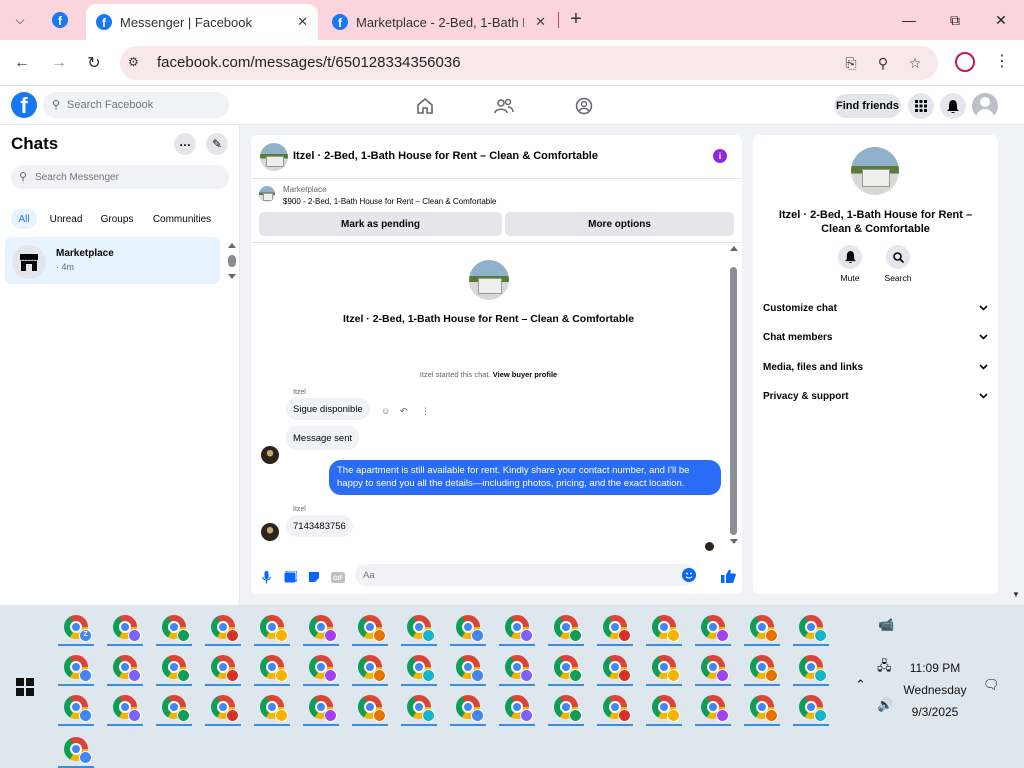 The width and height of the screenshot is (1024, 768). Describe the element at coordinates (439, 22) in the screenshot. I see `tab-marketplace: f Marketplace - 2-Bed, 1-Bath Ho ✕` at that location.